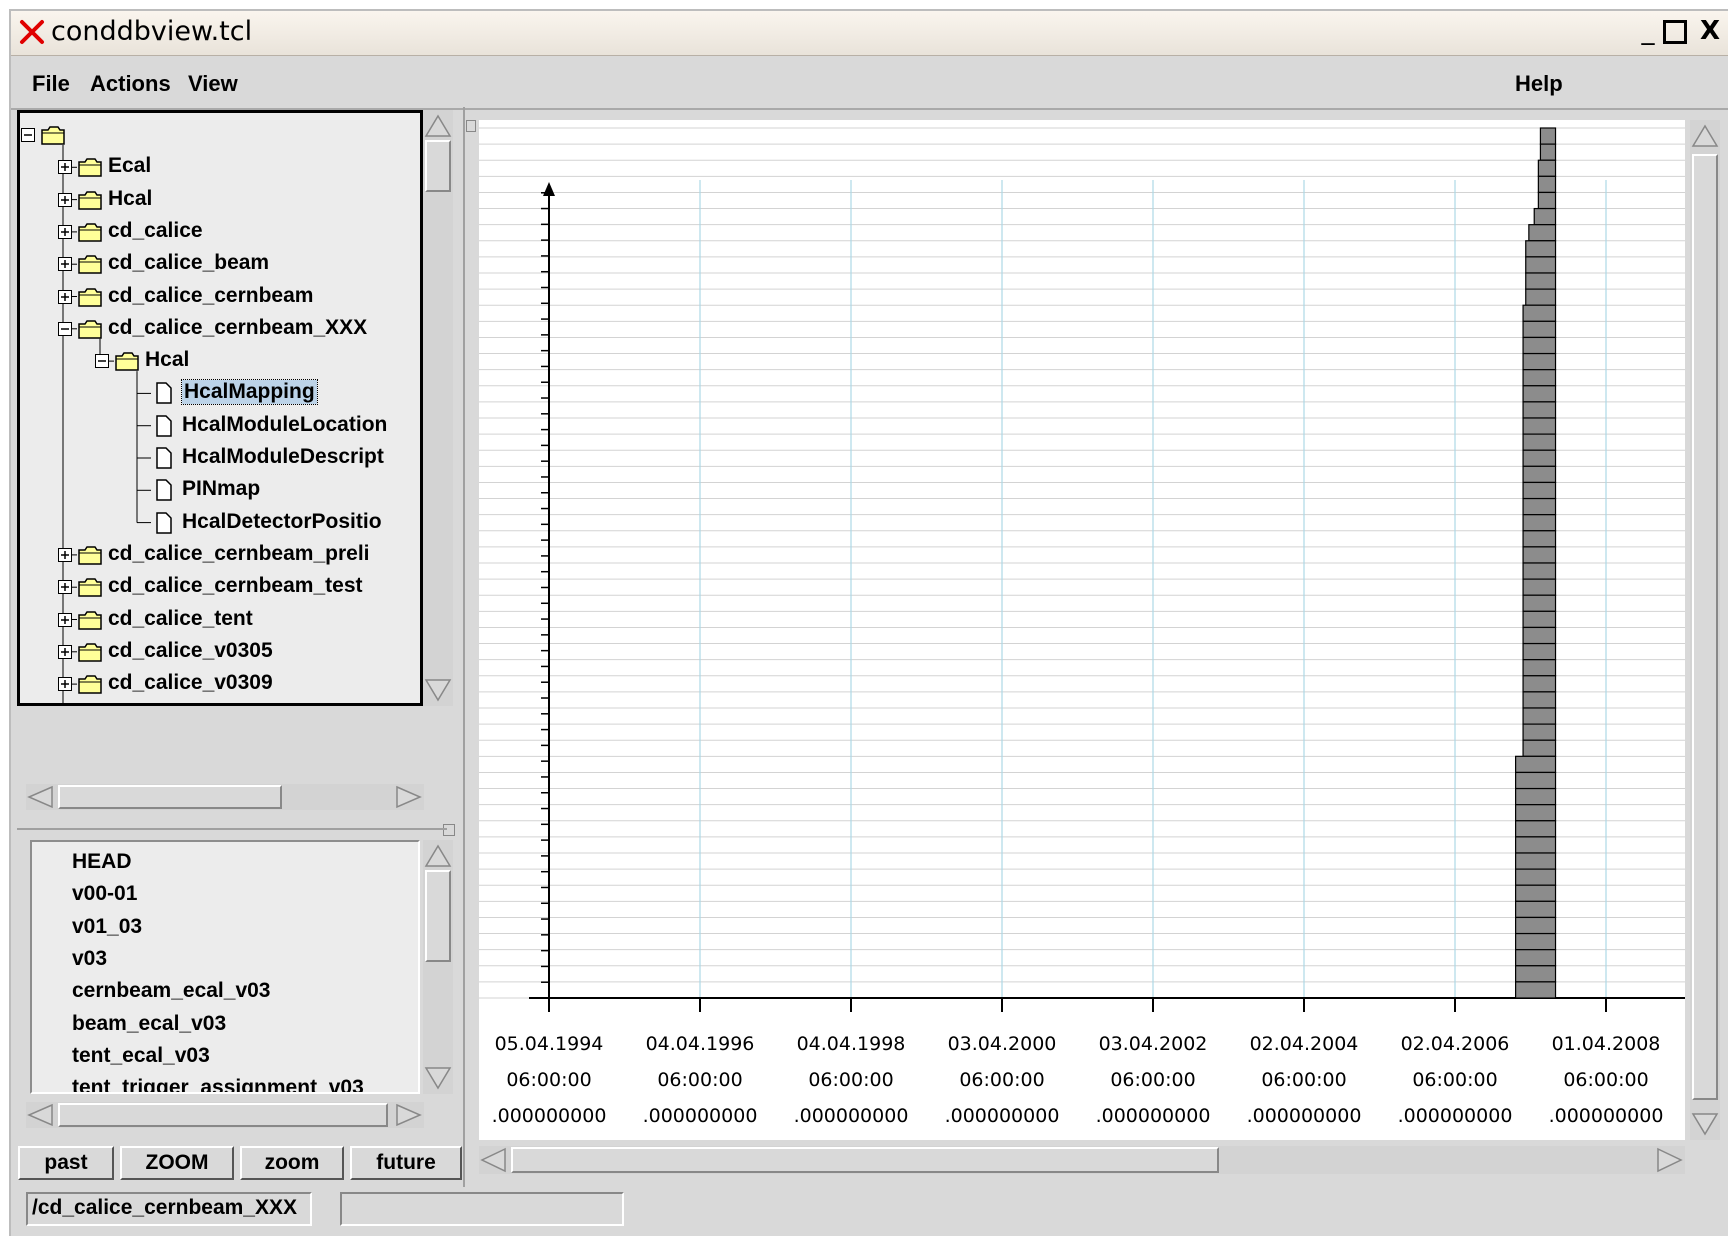  What do you see at coordinates (865, 1160) in the screenshot?
I see `plot-hscroll-thumb` at bounding box center [865, 1160].